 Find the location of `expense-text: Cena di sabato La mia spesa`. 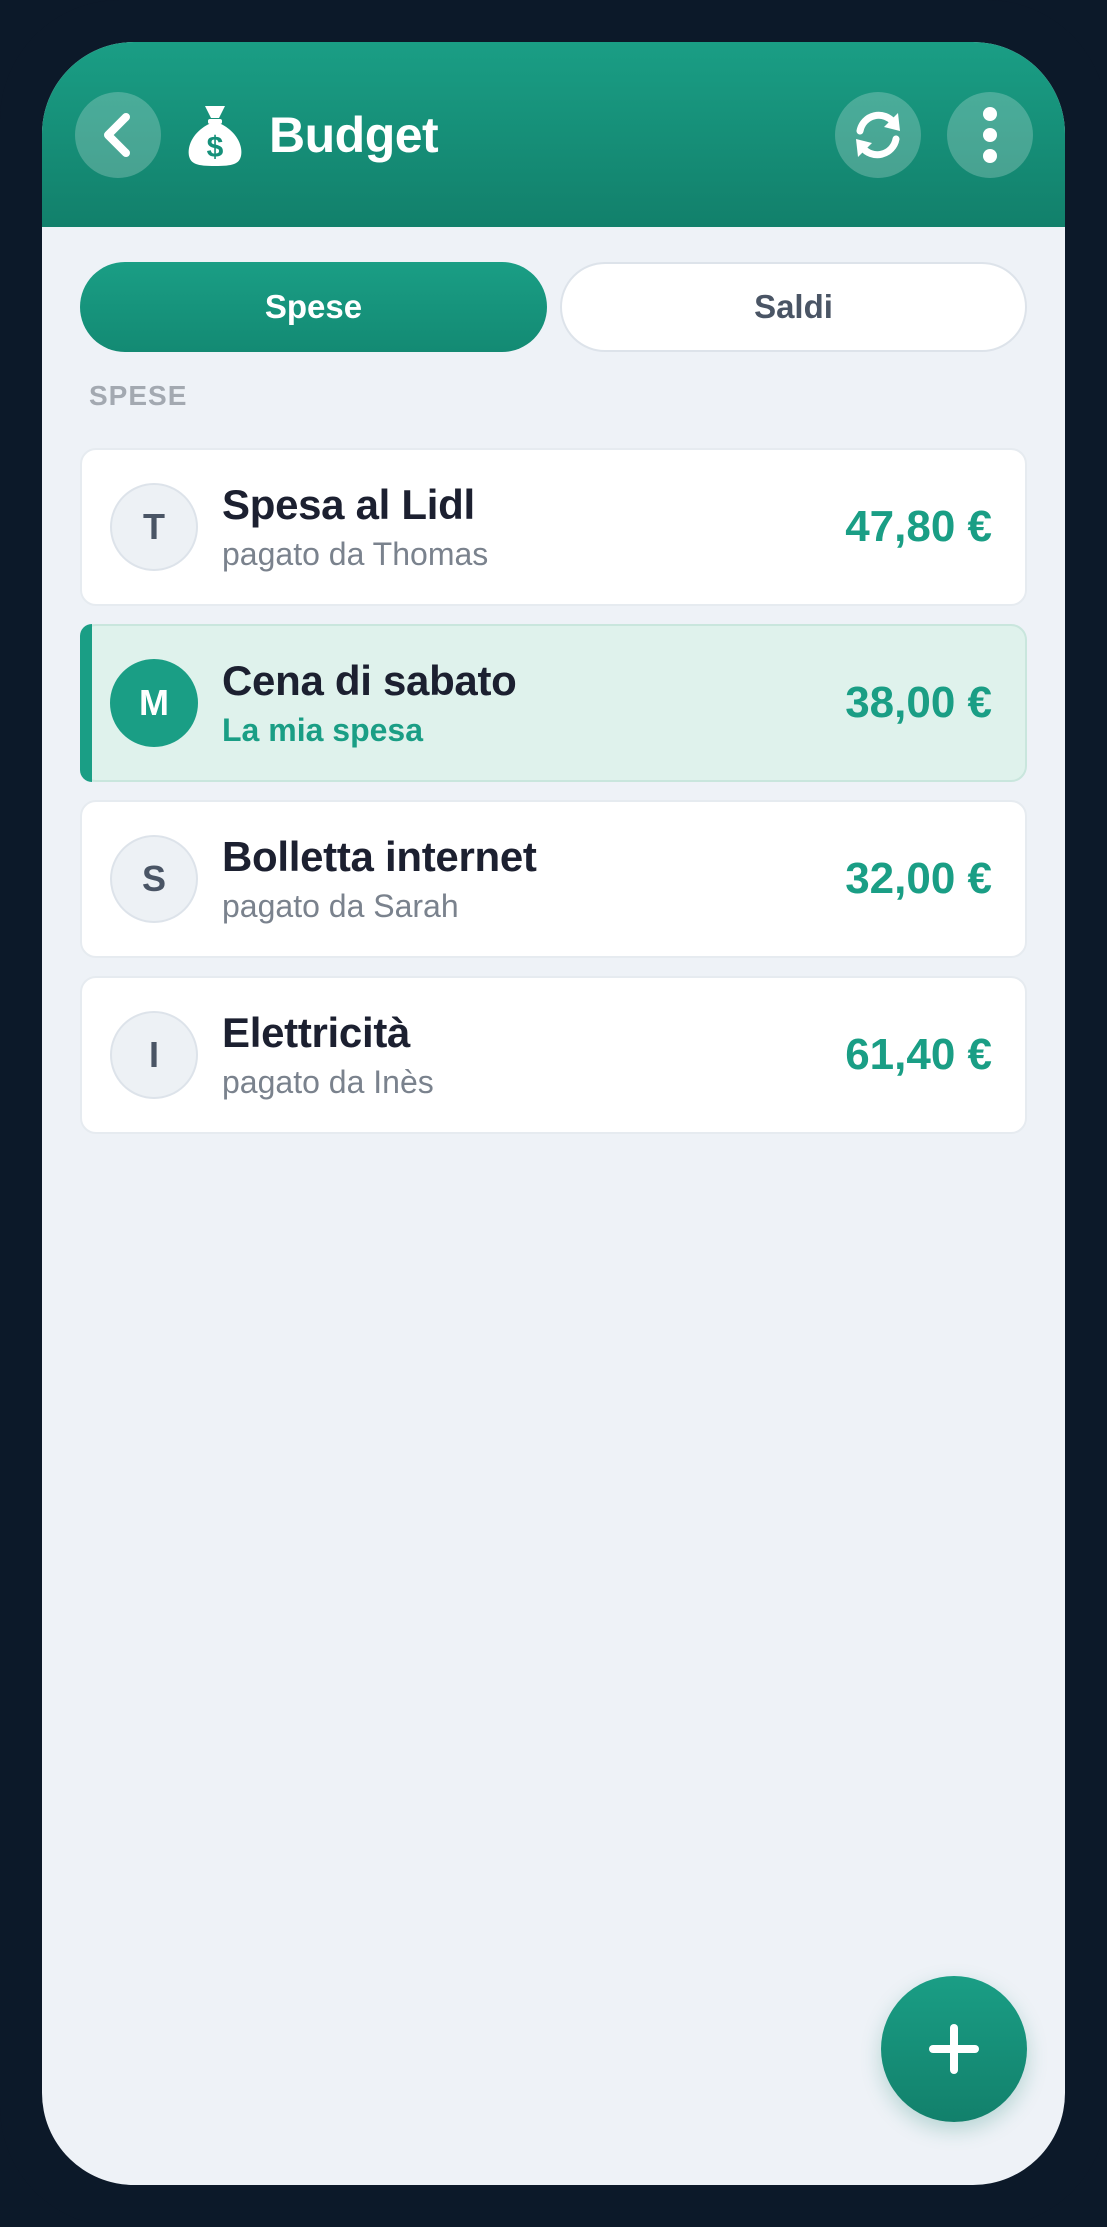

expense-text: Cena di sabato La mia spesa is located at coordinates (533, 703).